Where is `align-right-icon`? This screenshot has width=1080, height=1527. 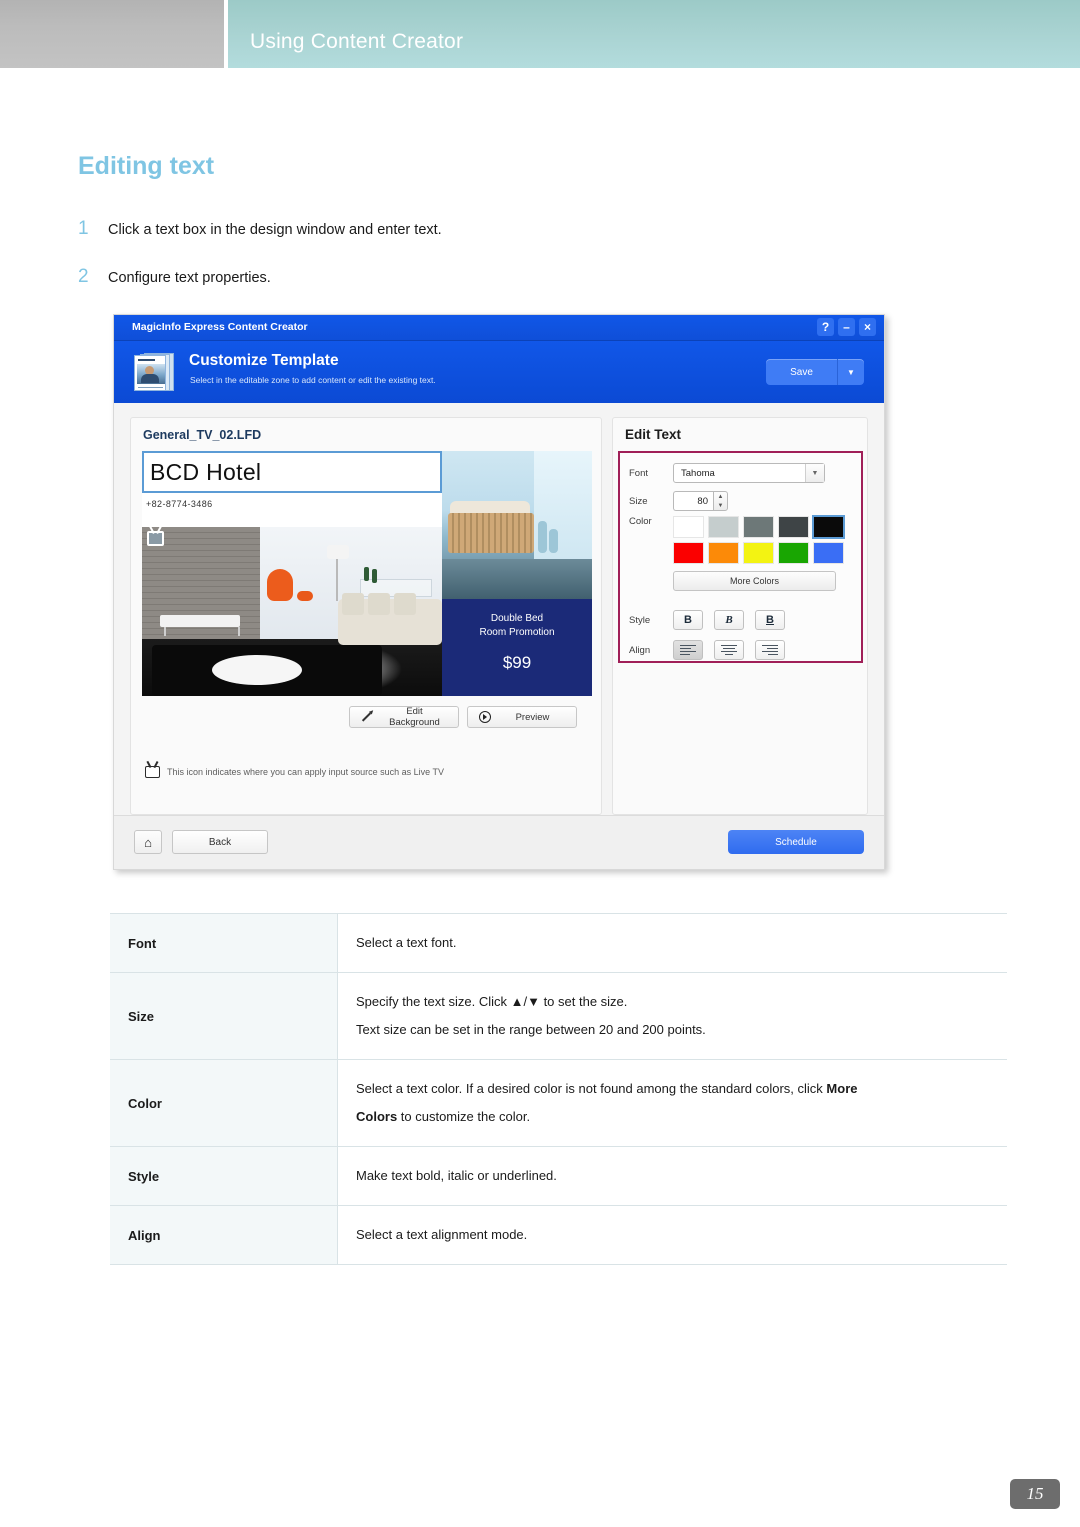 align-right-icon is located at coordinates (770, 650).